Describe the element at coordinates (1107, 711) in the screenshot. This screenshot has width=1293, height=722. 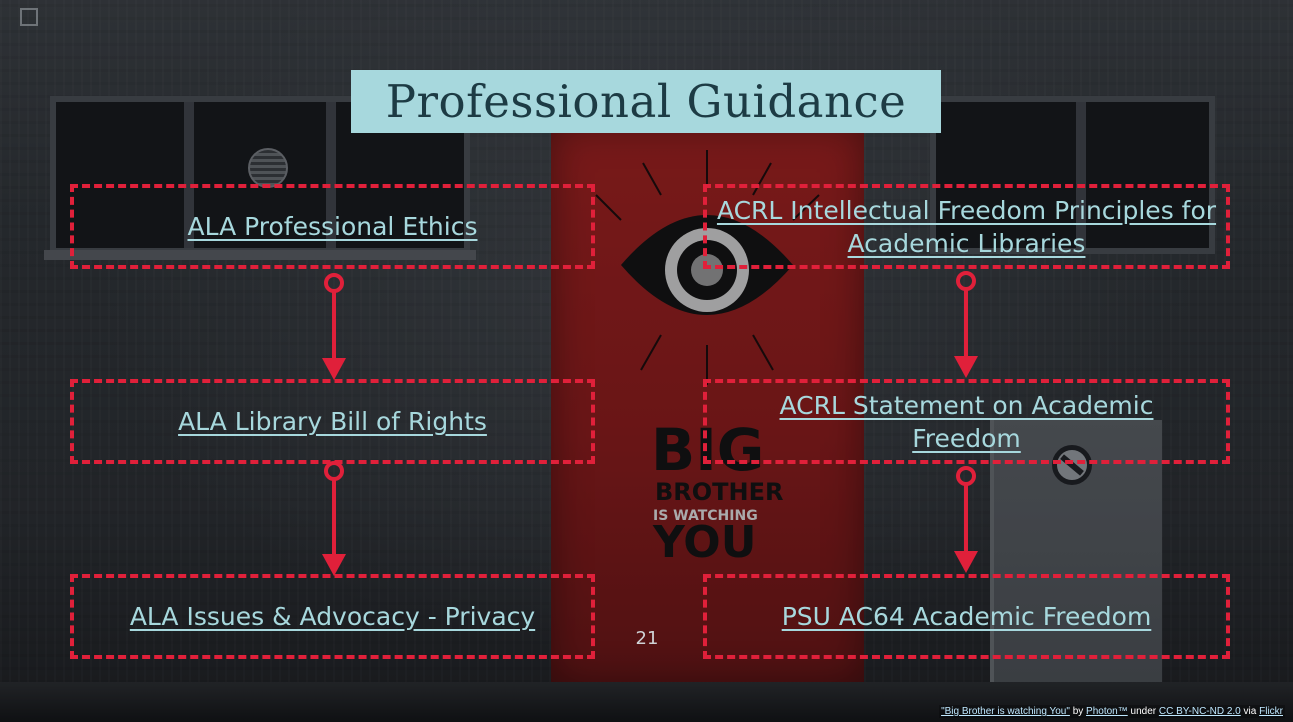
I see `attribution-author-link: Photon™` at that location.